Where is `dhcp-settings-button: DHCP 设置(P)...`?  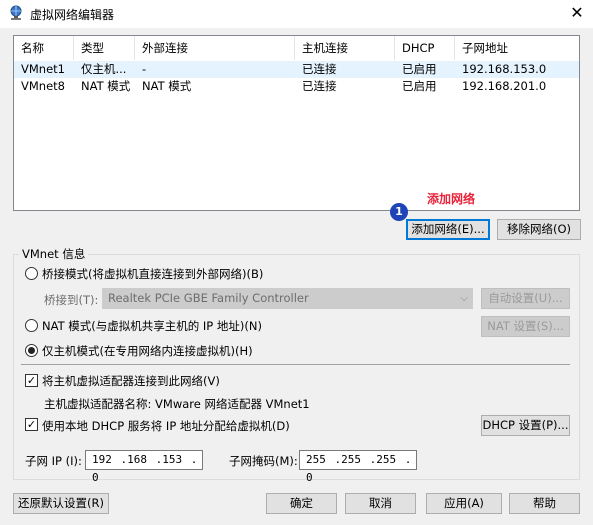 dhcp-settings-button: DHCP 设置(P)... is located at coordinates (525, 425).